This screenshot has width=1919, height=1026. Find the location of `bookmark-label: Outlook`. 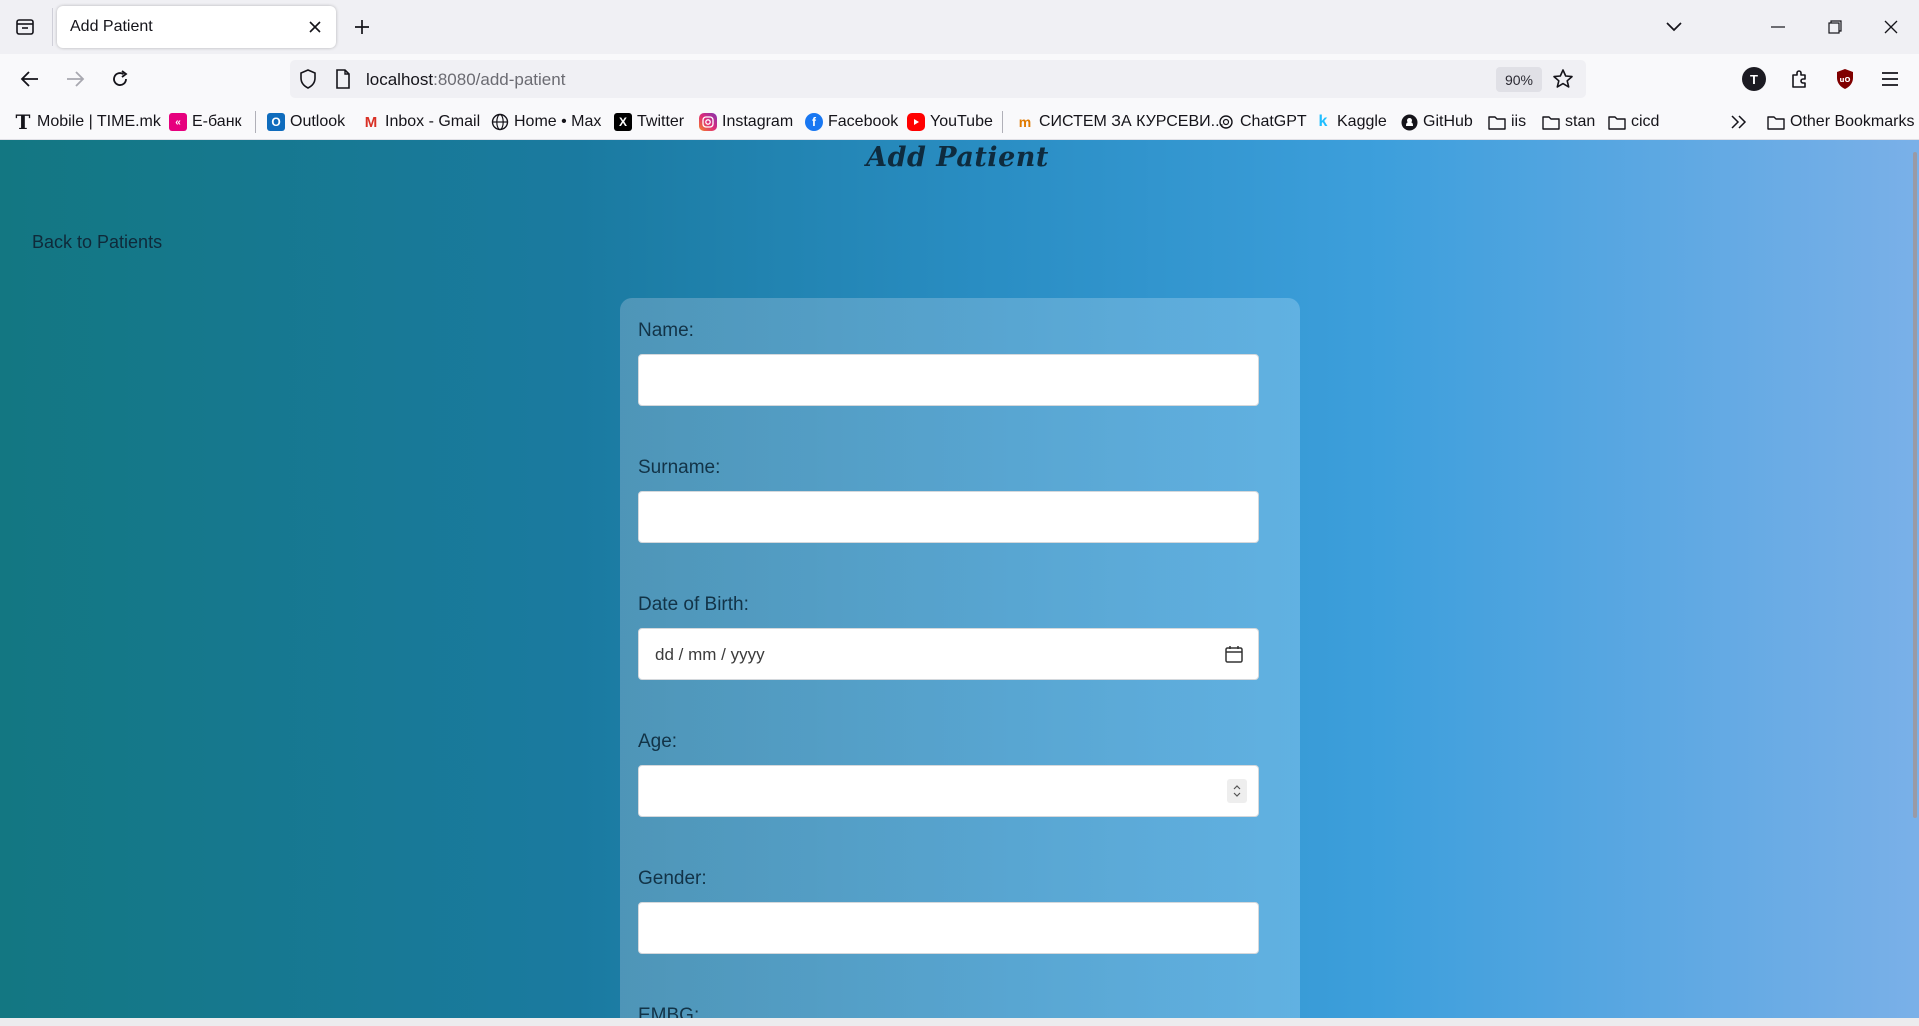

bookmark-label: Outlook is located at coordinates (318, 121).